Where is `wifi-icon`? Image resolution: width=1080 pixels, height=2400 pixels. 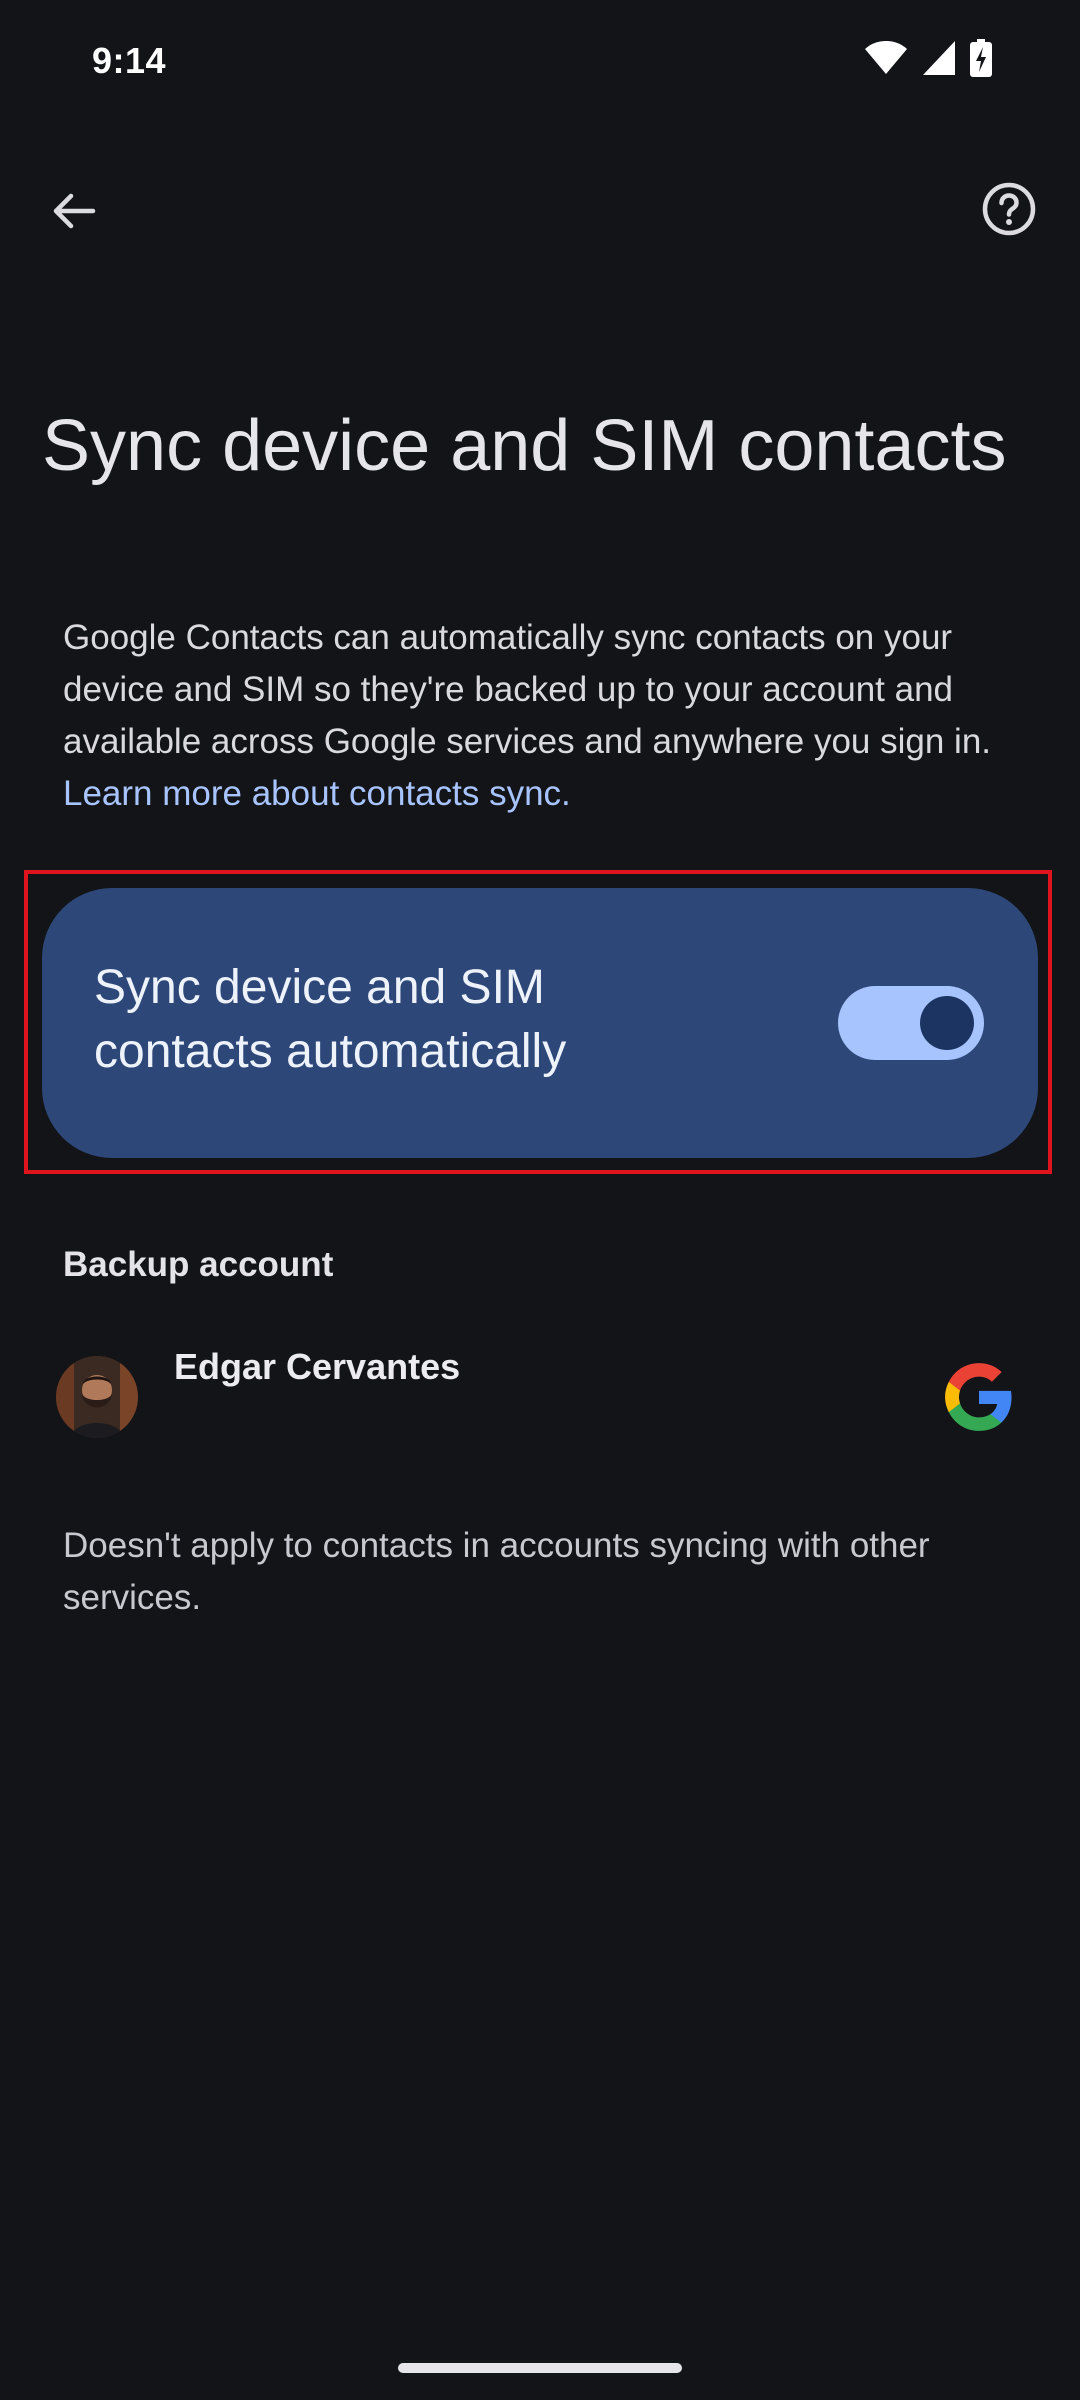 wifi-icon is located at coordinates (886, 60).